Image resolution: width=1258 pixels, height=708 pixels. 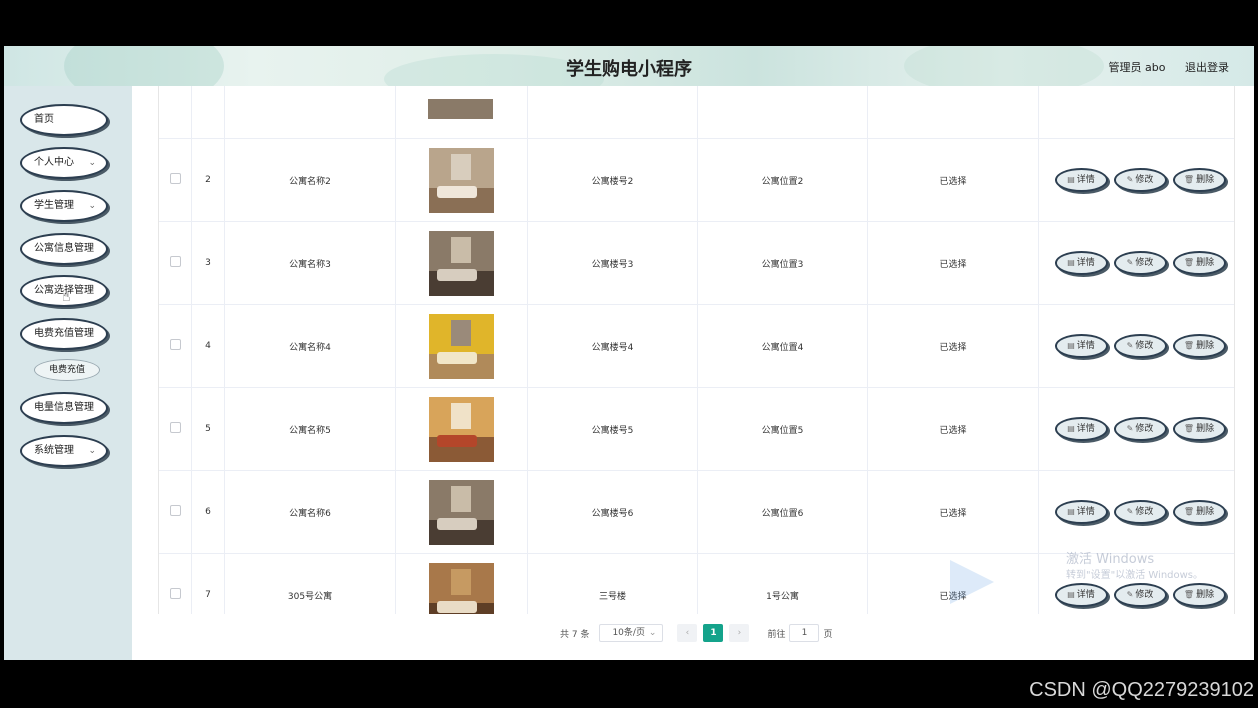 I want to click on table-row: 6 公寓名称6 公寓楼号6 公寓位置6 已选择 ▤ 详情 ✎ 修改 🗑 删除, so click(x=696, y=512).